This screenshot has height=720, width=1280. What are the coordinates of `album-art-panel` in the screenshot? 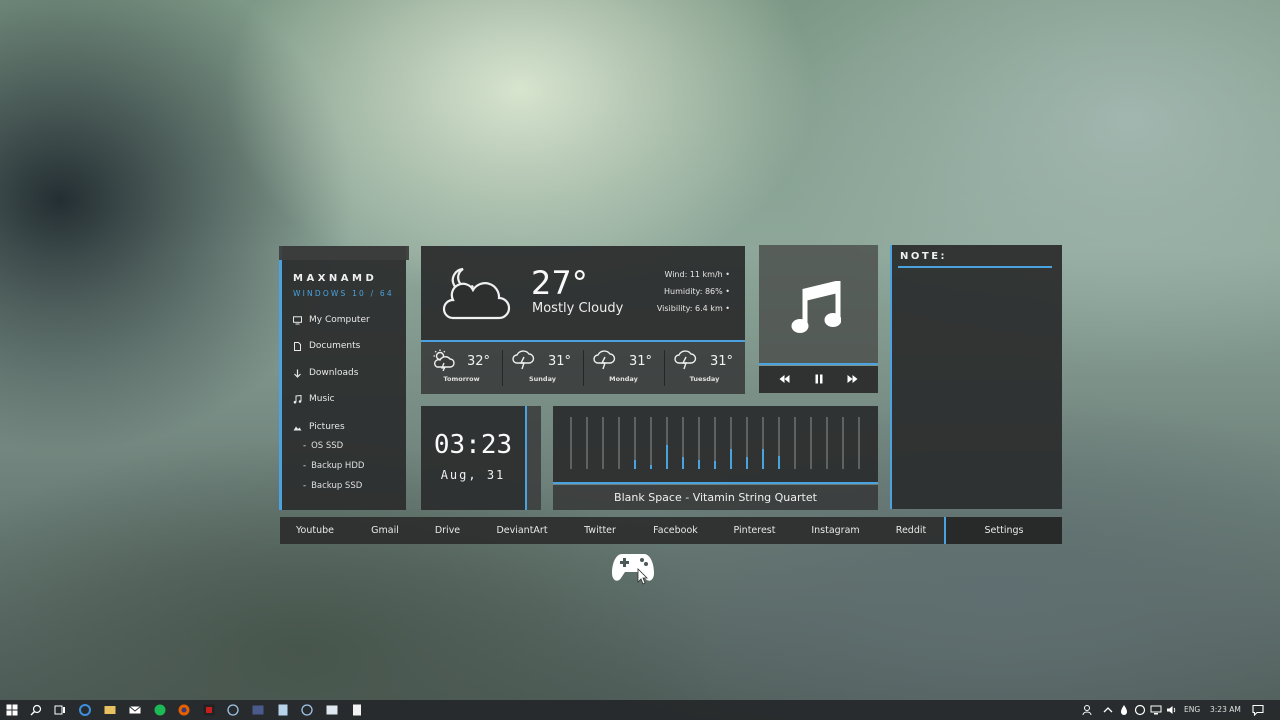 It's located at (818, 305).